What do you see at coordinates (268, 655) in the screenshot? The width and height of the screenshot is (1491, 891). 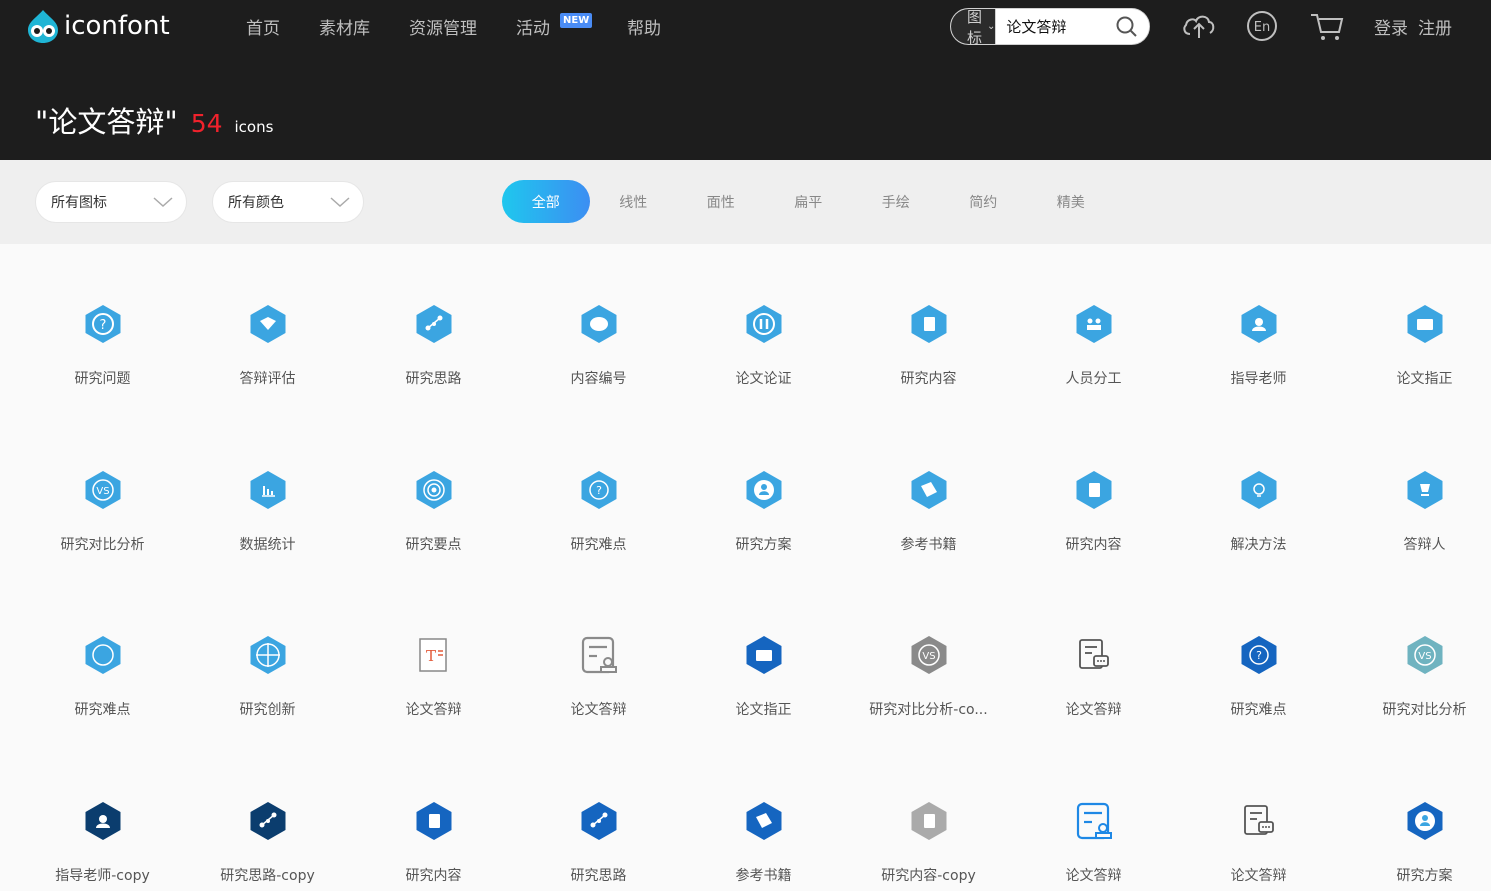 I see `cross-icon` at bounding box center [268, 655].